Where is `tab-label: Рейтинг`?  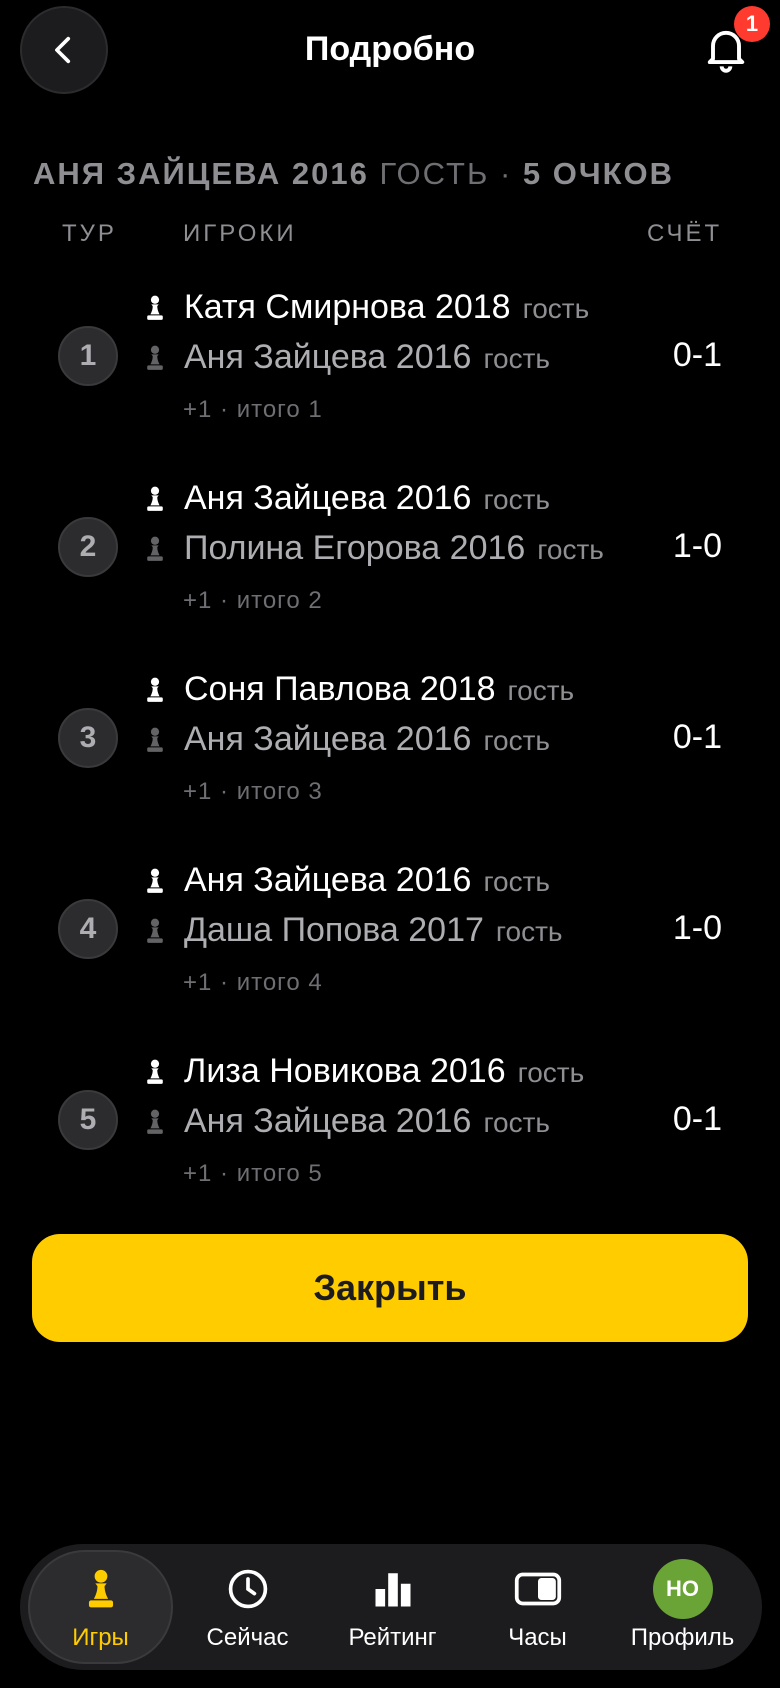
tab-label: Рейтинг is located at coordinates (392, 1637).